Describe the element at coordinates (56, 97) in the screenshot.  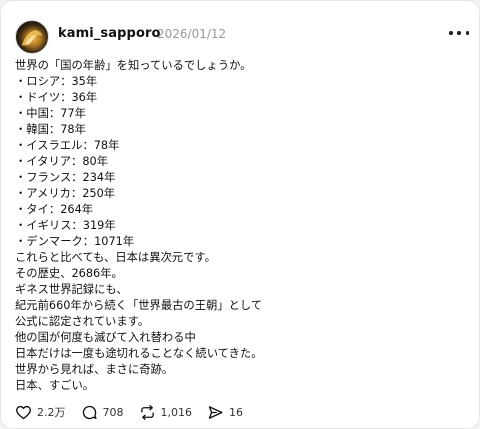
I see `post-line: ・ドイツ：36年` at that location.